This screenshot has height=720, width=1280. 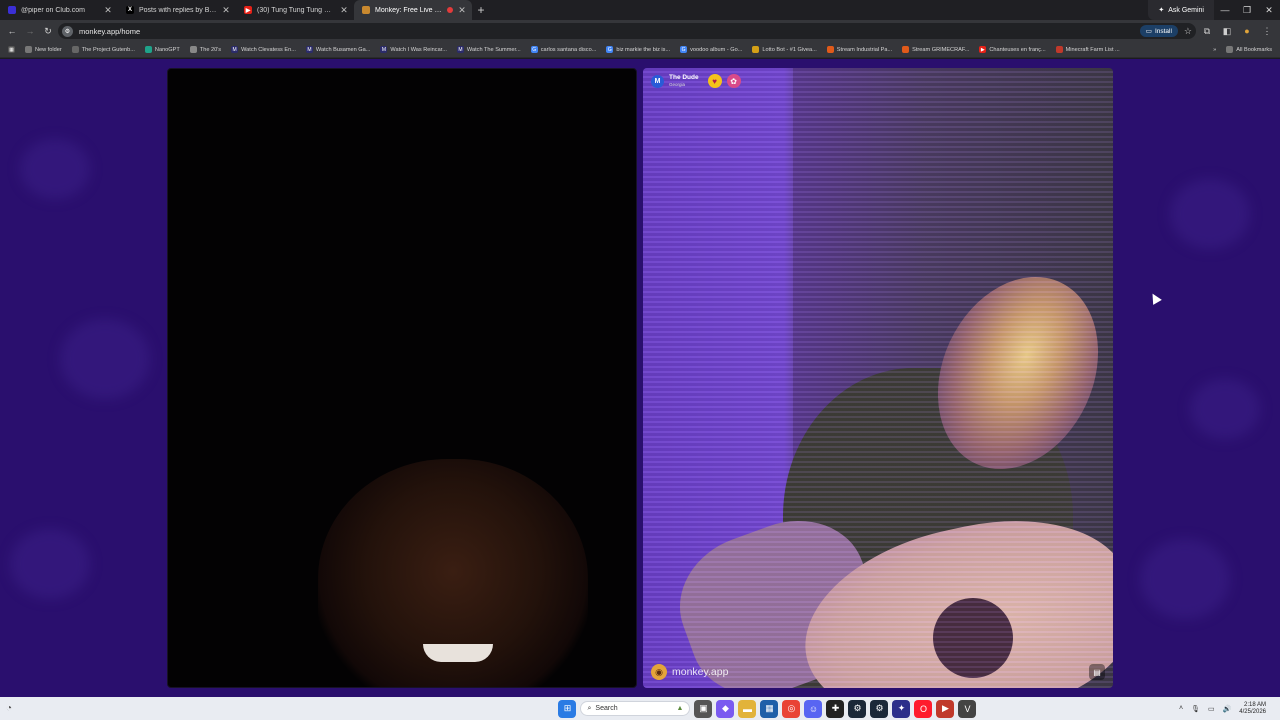 I want to click on local-user-smile, so click(x=458, y=653).